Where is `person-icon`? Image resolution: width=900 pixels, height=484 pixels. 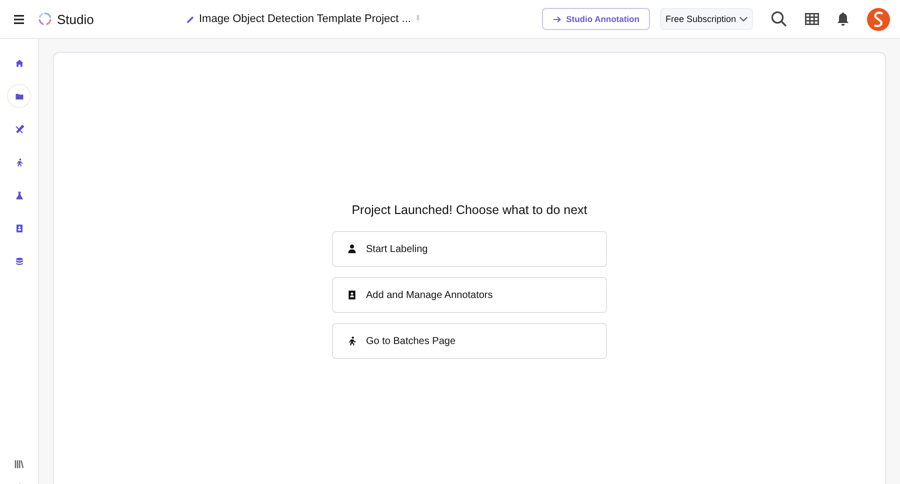 person-icon is located at coordinates (352, 249).